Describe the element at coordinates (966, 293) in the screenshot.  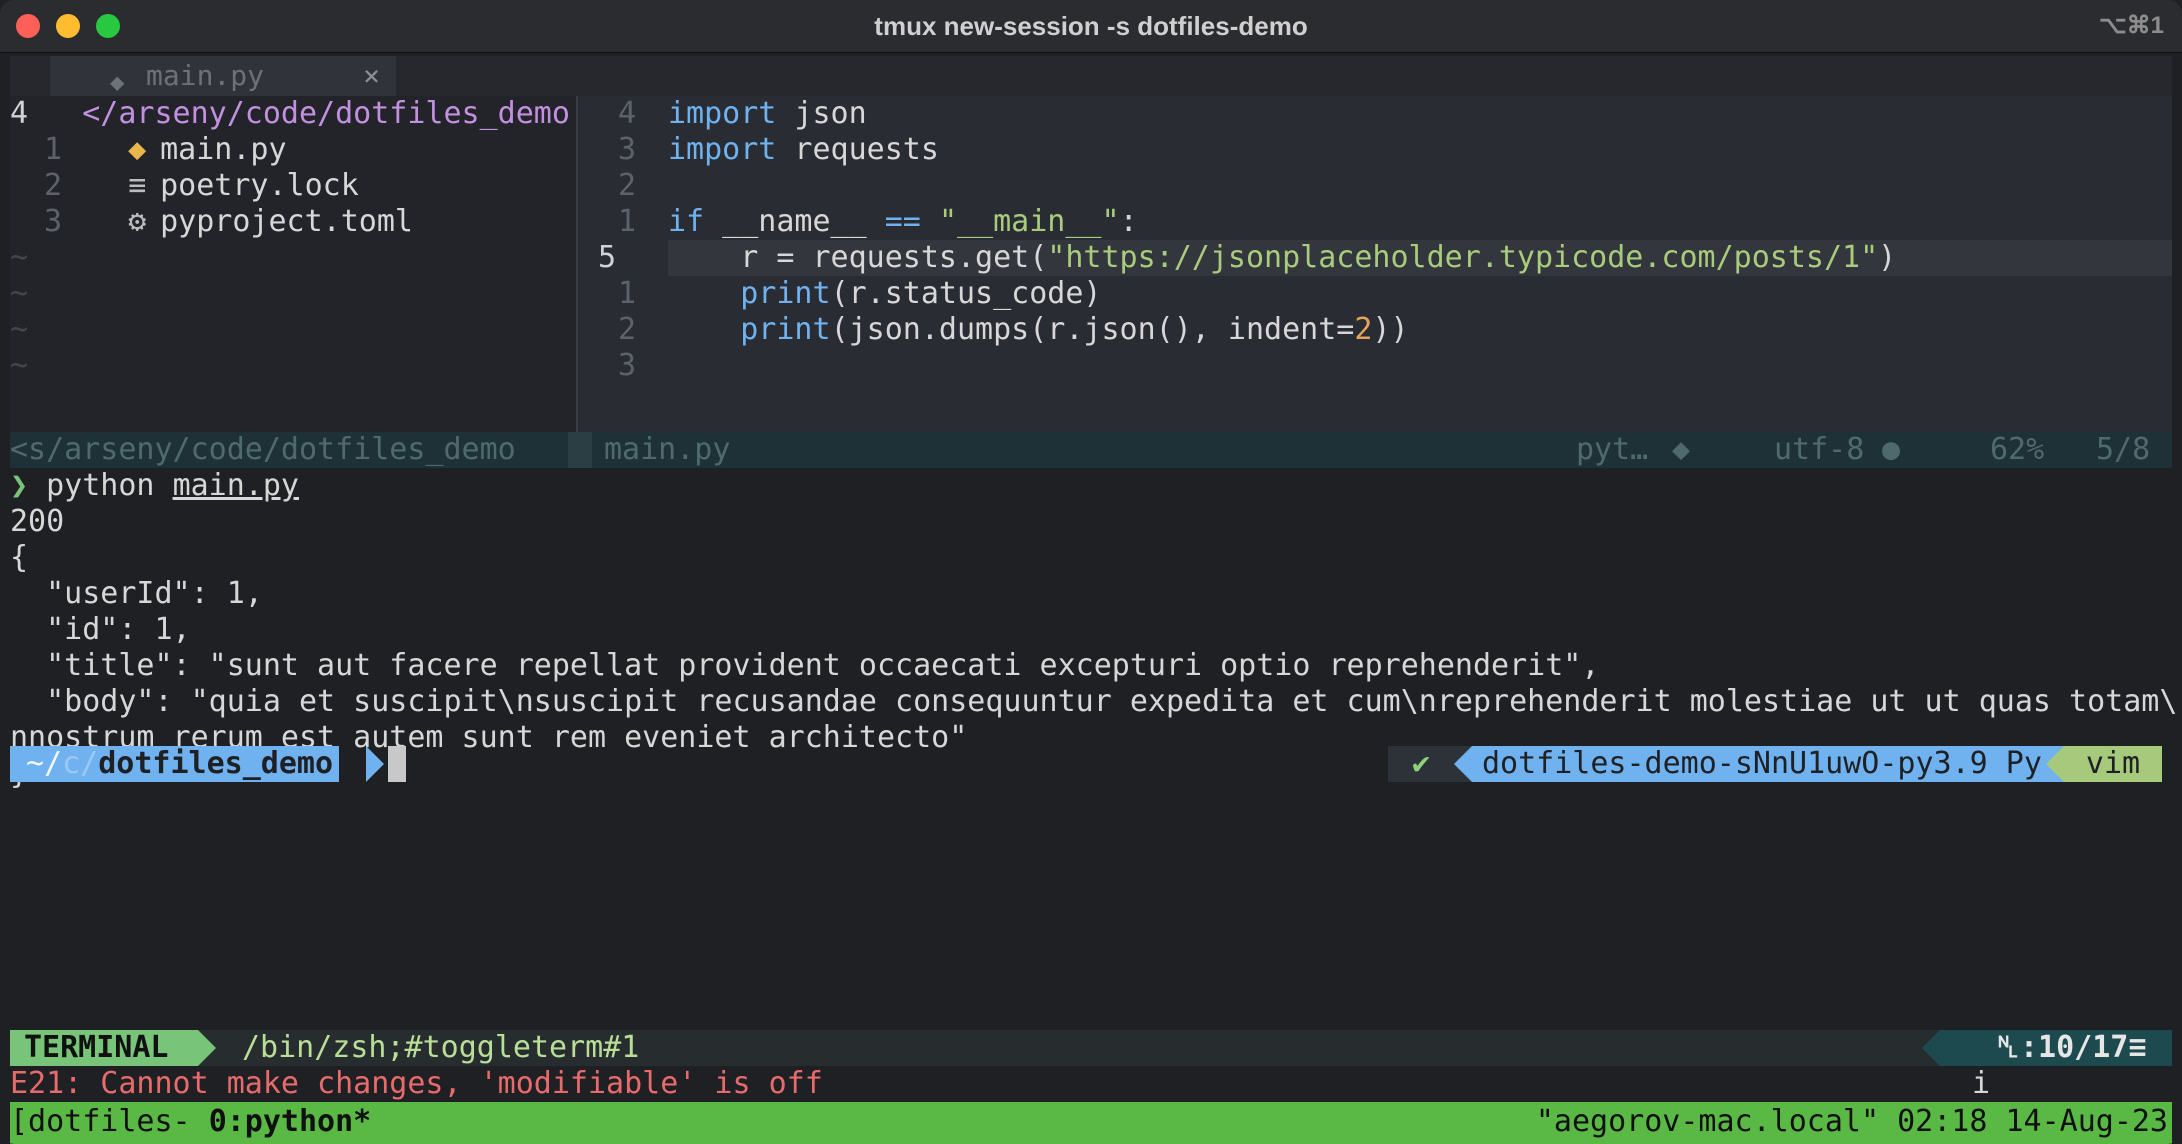
I see `code-token: (r.status_code)` at that location.